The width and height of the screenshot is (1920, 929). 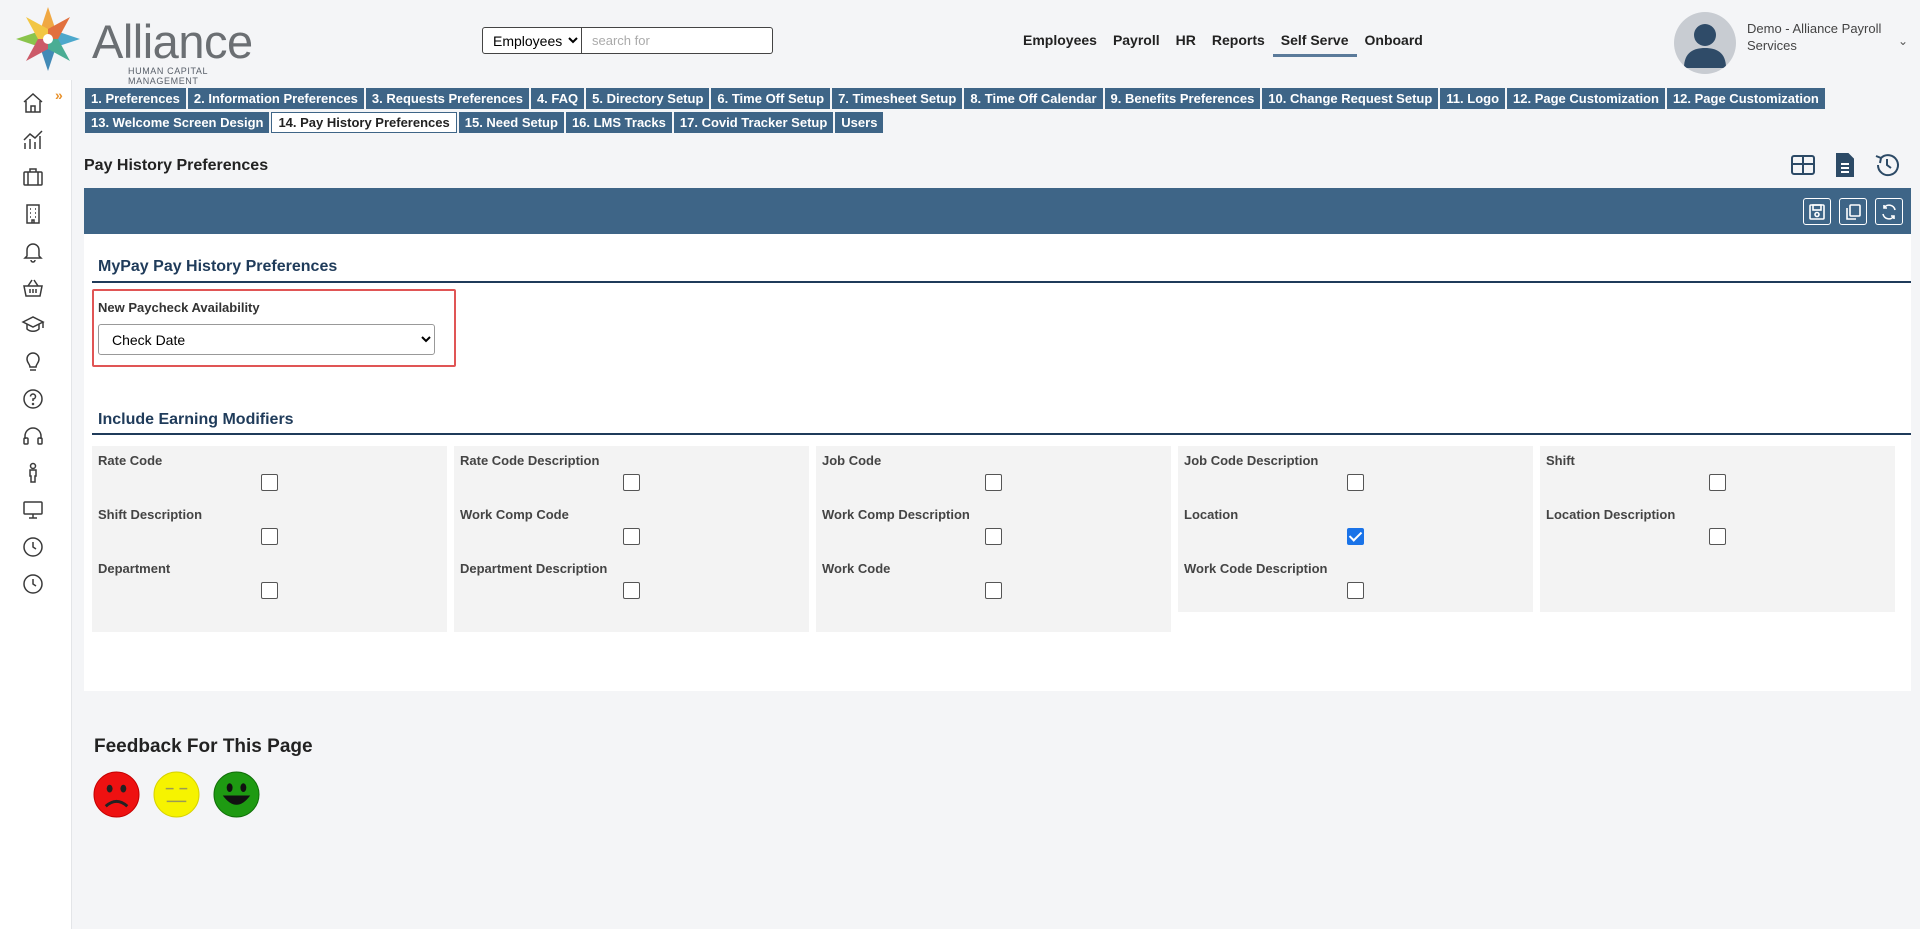 I want to click on nav-hr: HR, so click(x=1186, y=43).